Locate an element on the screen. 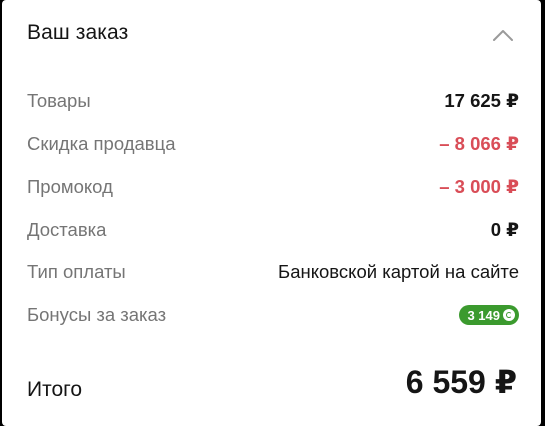 The image size is (545, 426). payment-type-value: Банковской картой на сайте is located at coordinates (398, 271).